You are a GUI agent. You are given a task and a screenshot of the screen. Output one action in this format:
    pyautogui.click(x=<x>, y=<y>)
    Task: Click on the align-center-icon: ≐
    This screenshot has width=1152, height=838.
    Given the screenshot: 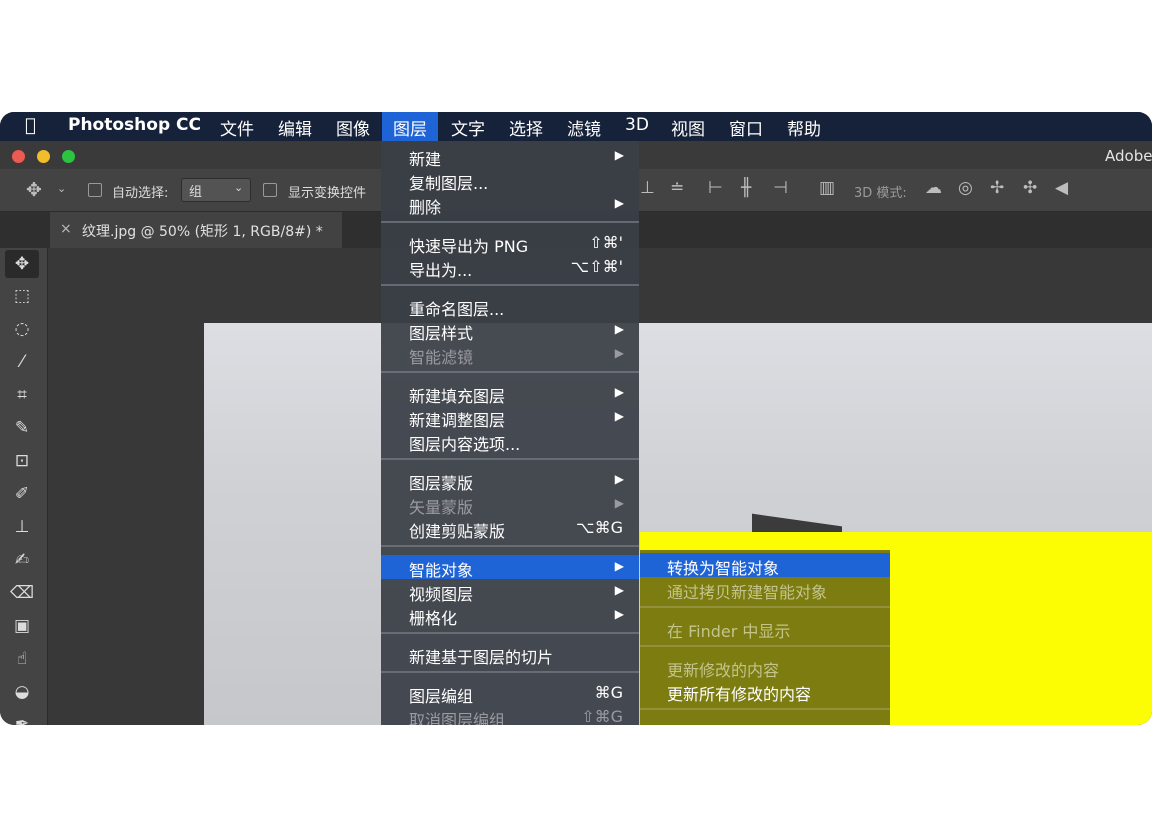 What is the action you would take?
    pyautogui.click(x=677, y=188)
    